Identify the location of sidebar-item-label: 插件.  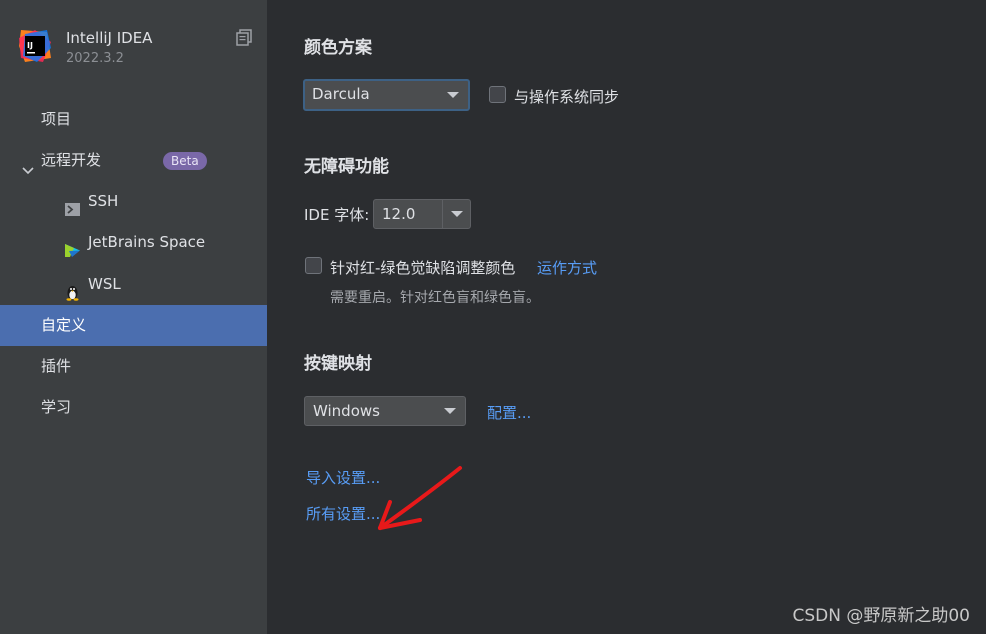
(56, 366).